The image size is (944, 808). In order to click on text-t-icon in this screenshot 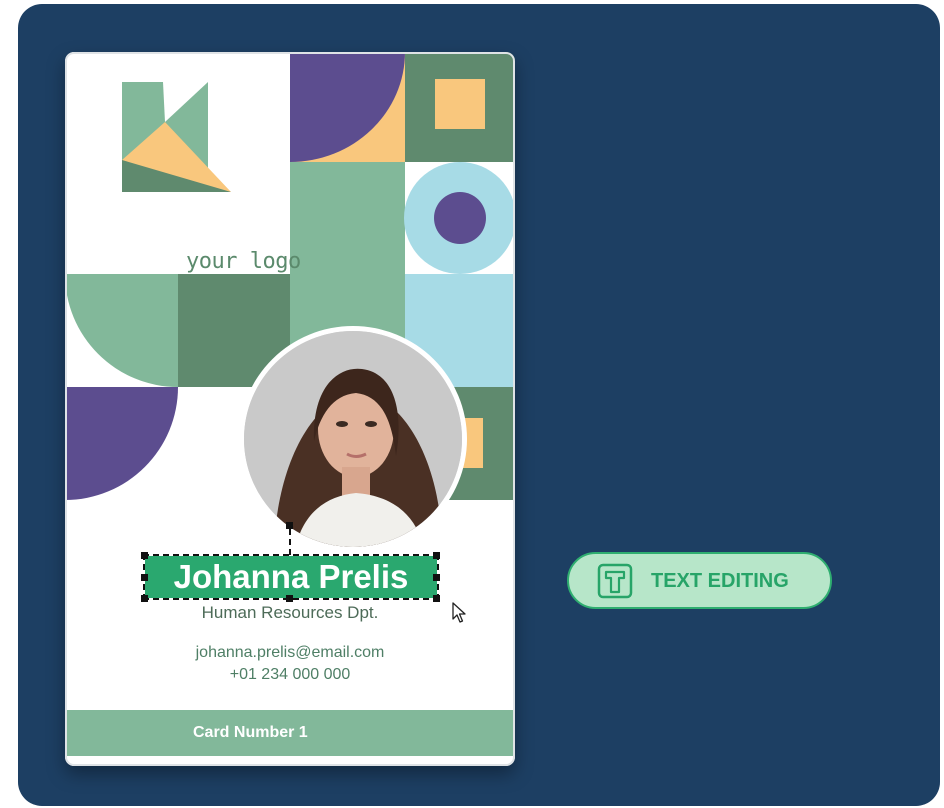, I will do `click(615, 581)`.